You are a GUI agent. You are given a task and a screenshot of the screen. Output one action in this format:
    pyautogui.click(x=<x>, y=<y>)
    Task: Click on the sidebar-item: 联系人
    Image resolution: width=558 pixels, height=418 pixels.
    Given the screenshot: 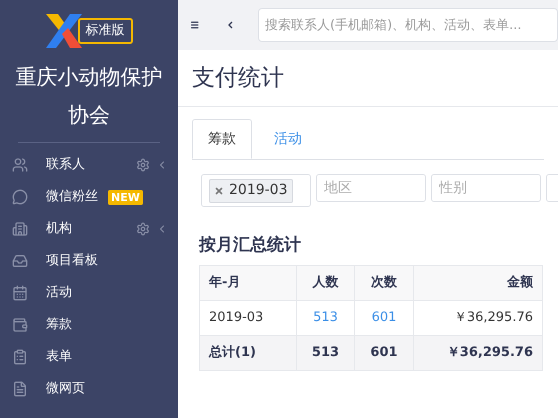 What is the action you would take?
    pyautogui.click(x=89, y=165)
    